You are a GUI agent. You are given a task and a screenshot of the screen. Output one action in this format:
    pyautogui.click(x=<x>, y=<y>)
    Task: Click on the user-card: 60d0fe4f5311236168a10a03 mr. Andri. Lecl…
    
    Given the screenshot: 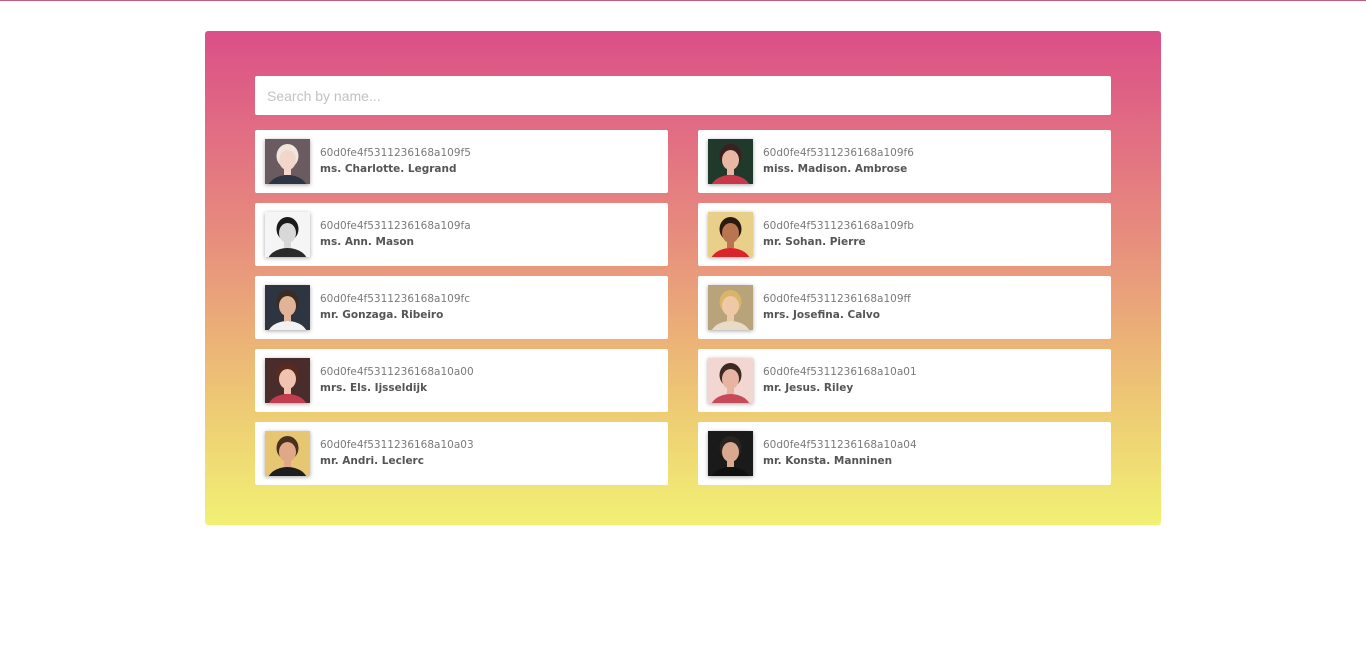 What is the action you would take?
    pyautogui.click(x=461, y=453)
    